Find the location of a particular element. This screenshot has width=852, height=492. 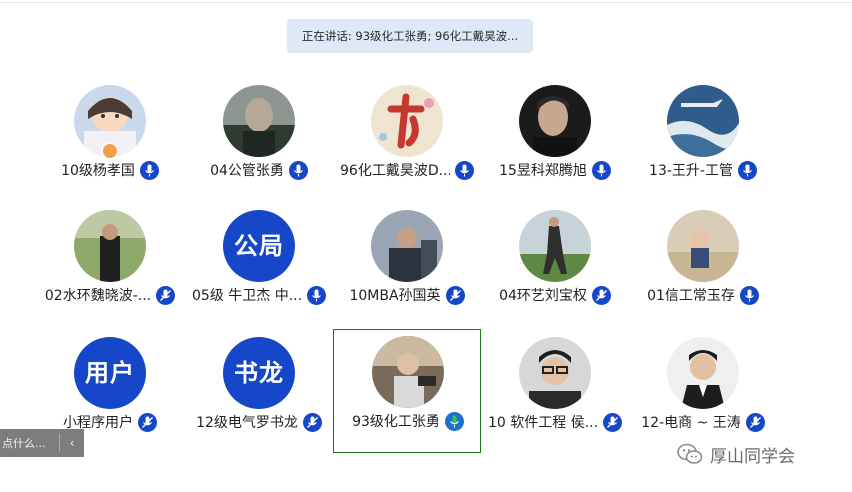

participant-tile: 15昱科郑腾旭 is located at coordinates (555, 139).